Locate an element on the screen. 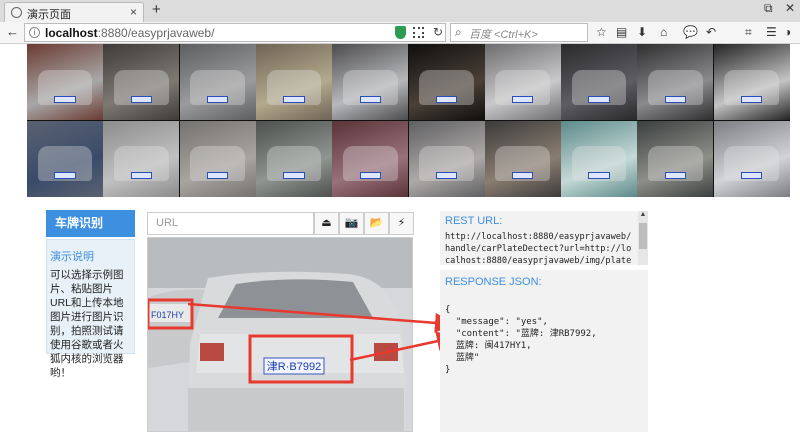 The height and width of the screenshot is (432, 800). rest-url-scrollbar: ▲ is located at coordinates (643, 238).